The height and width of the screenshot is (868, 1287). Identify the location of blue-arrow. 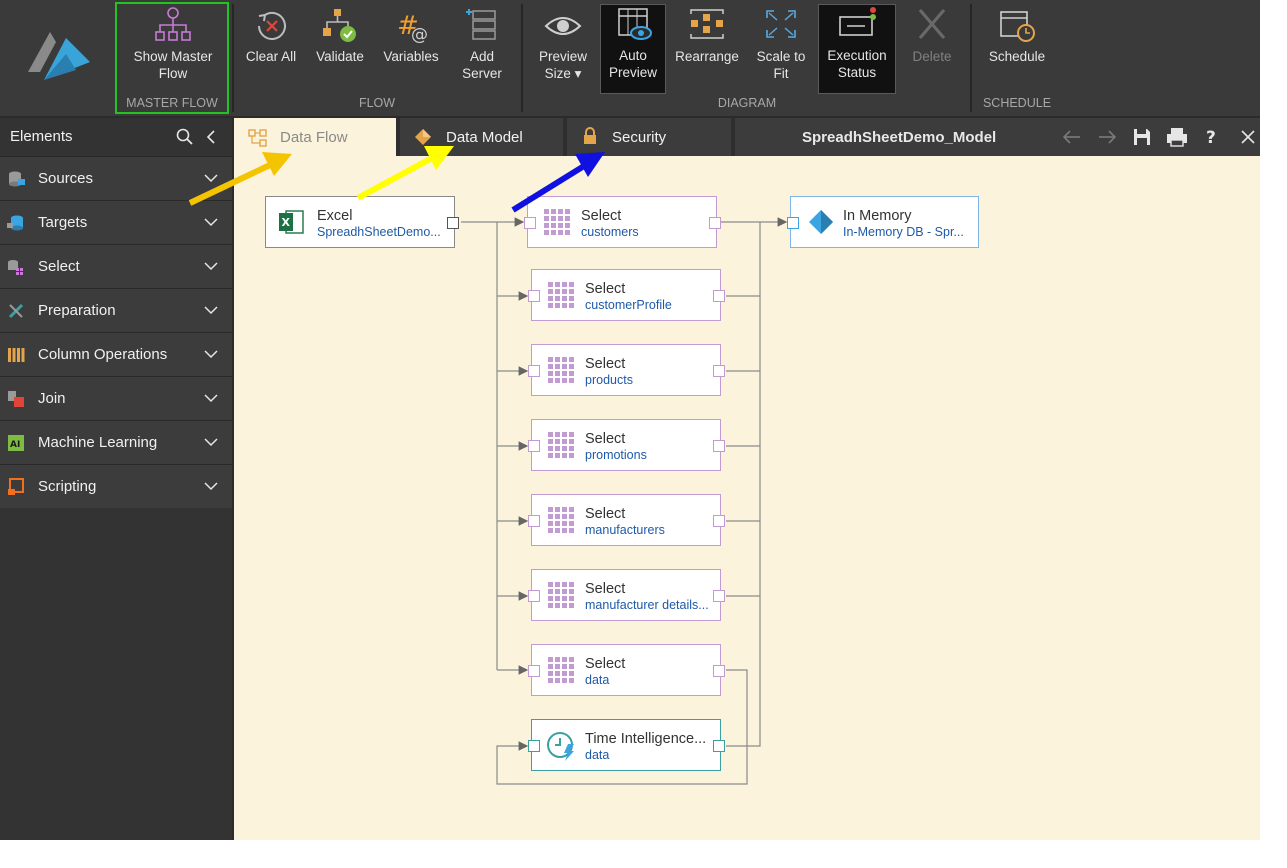
(558, 182).